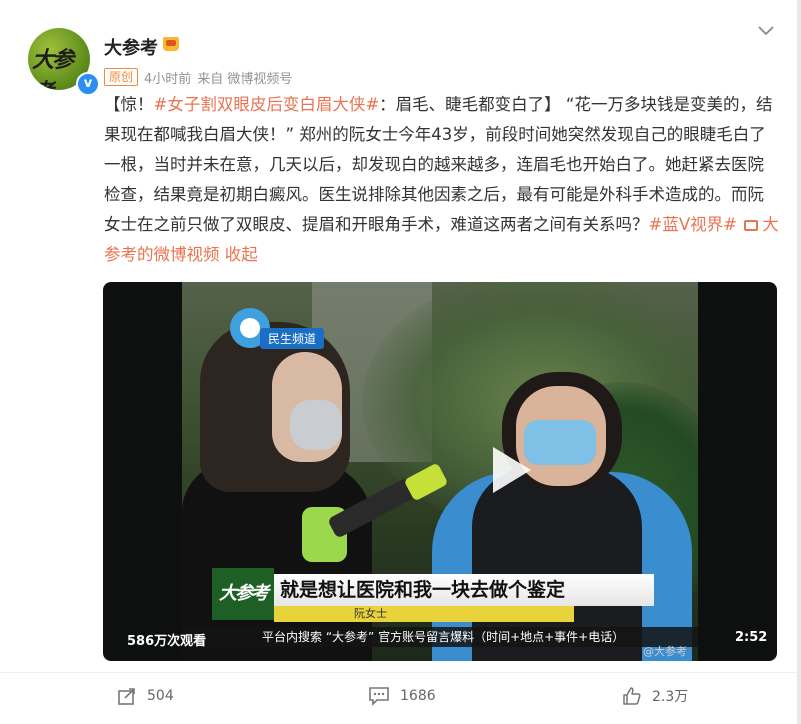  Describe the element at coordinates (167, 77) in the screenshot. I see `post-time: 4小时前` at that location.